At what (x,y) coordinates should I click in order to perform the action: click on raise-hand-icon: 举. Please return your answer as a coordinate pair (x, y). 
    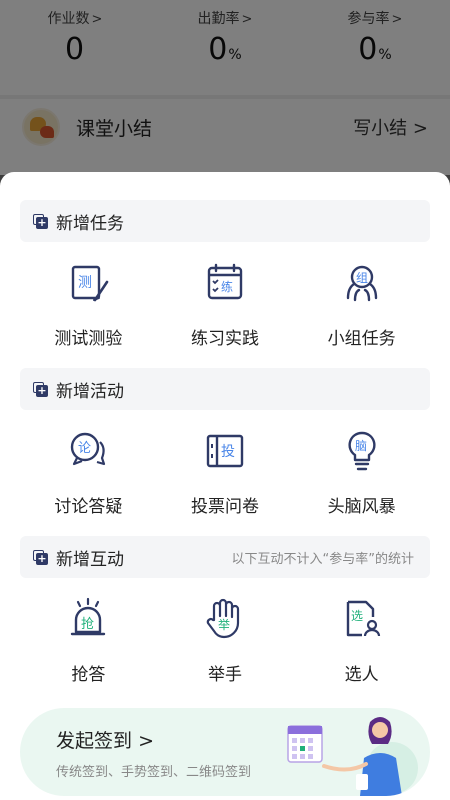
    Looking at the image, I should click on (223, 618).